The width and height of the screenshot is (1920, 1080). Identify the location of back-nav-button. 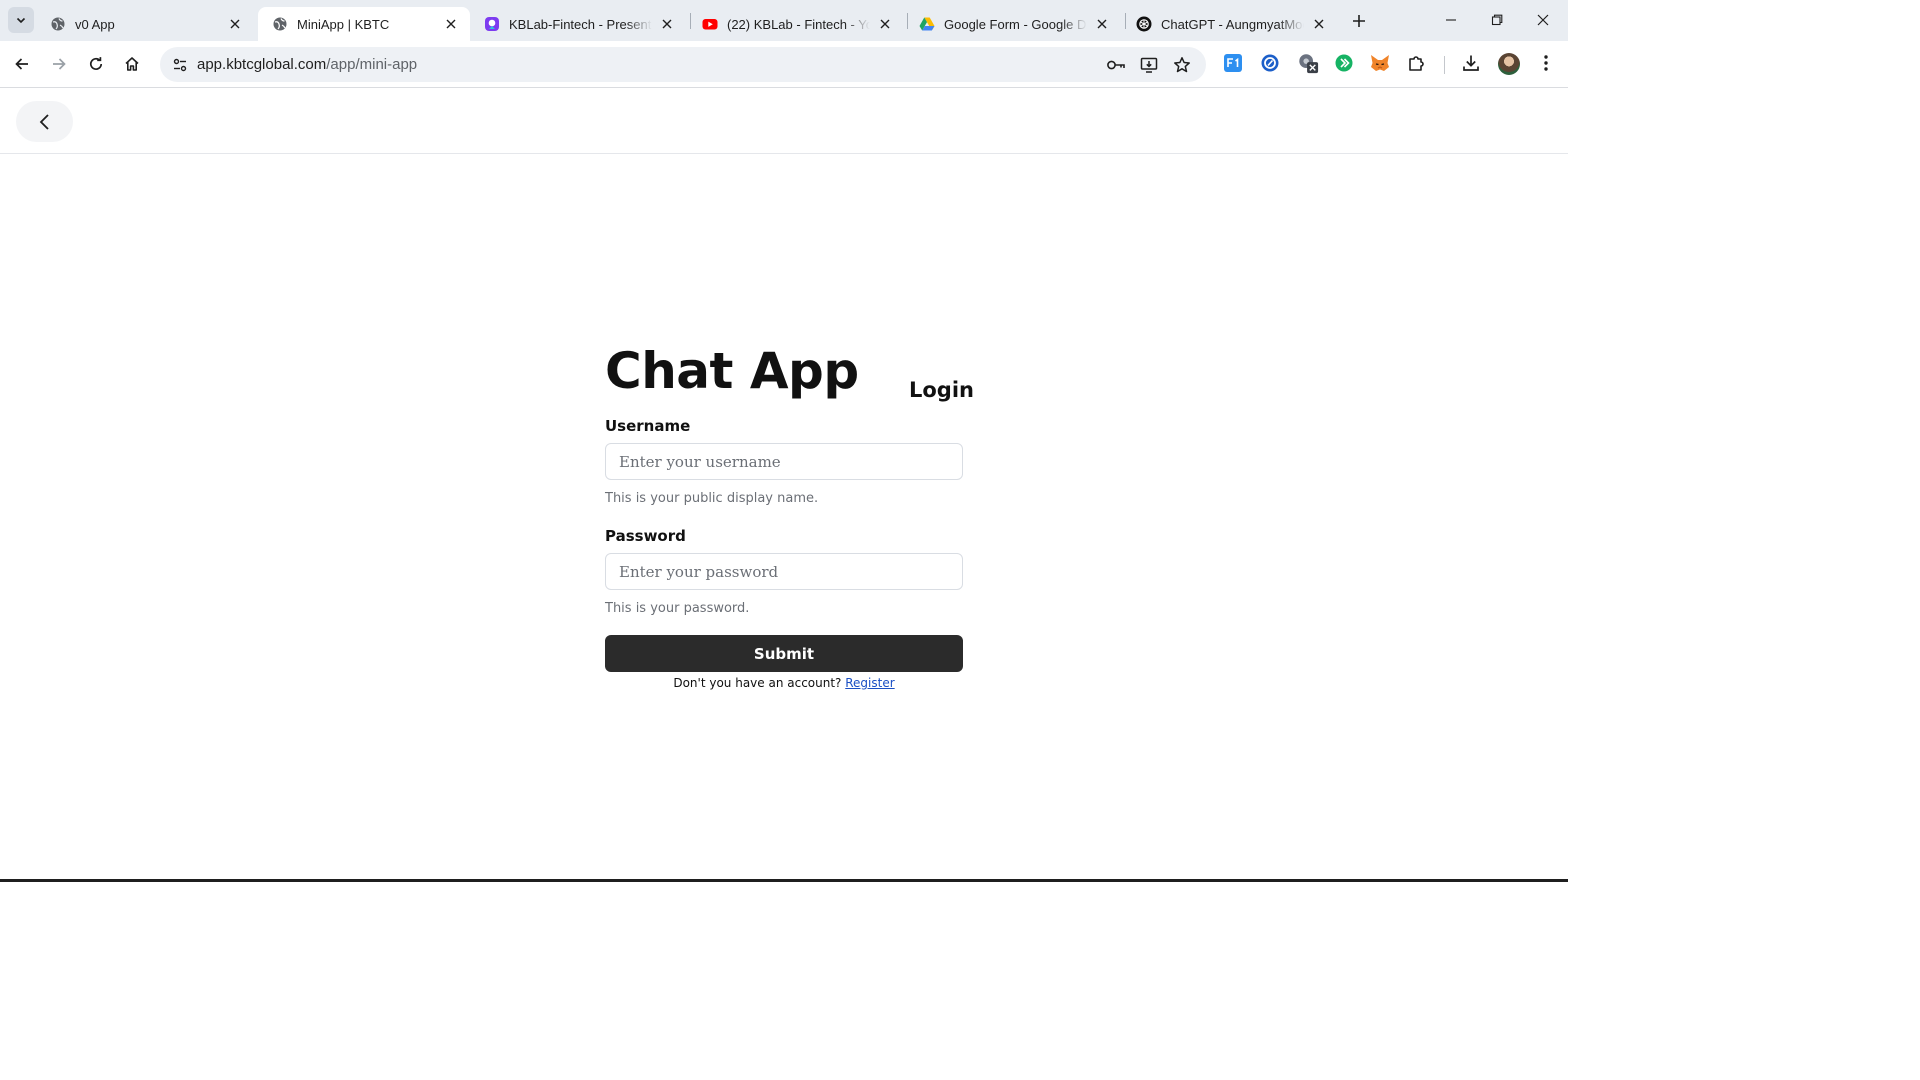
(22, 64).